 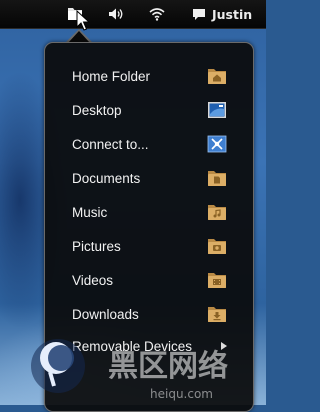 What do you see at coordinates (93, 280) in the screenshot?
I see `menu-item-label: Videos` at bounding box center [93, 280].